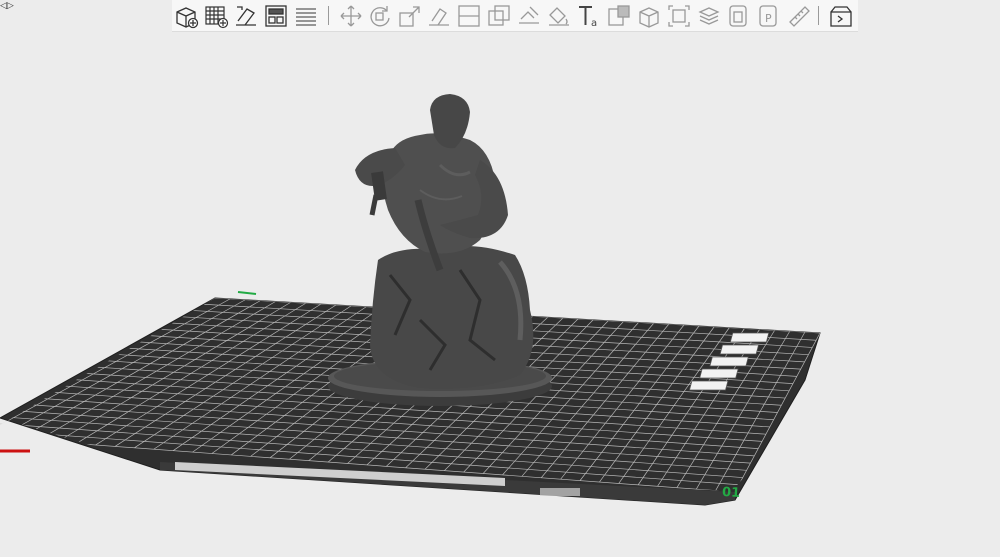 Image resolution: width=1000 pixels, height=557 pixels. I want to click on move-icon, so click(351, 16).